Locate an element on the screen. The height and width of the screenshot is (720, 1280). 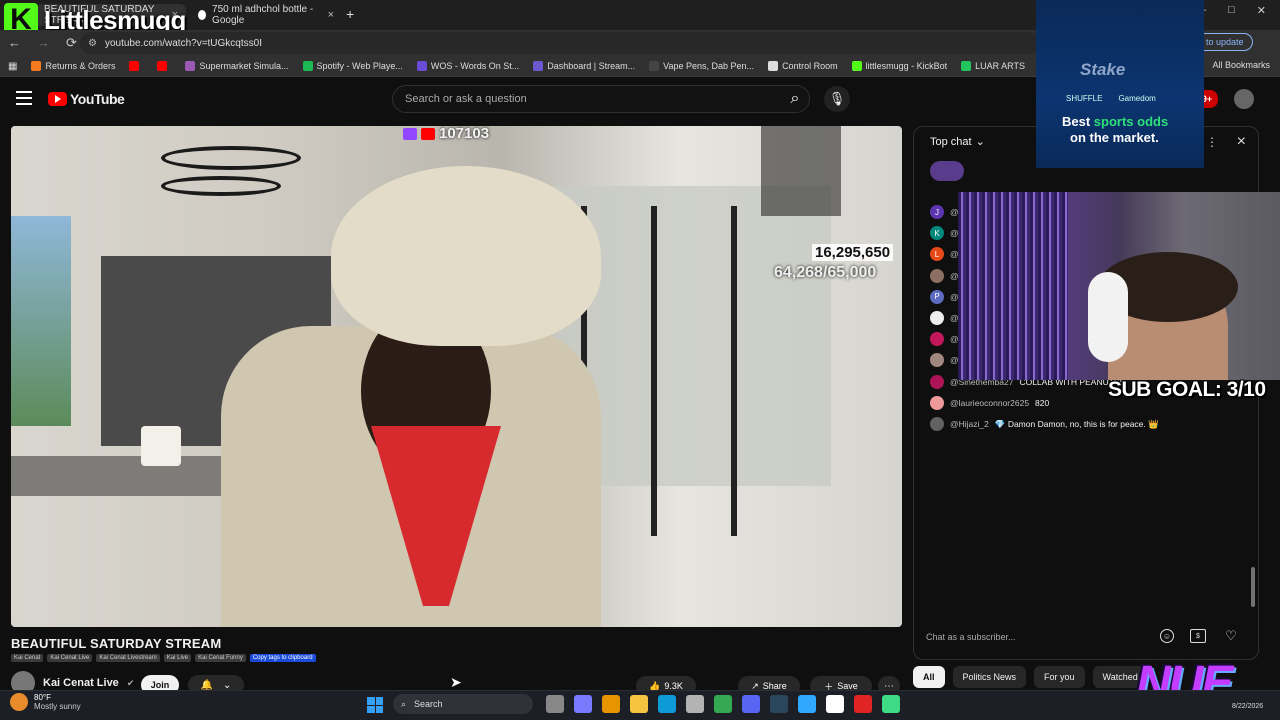
taskbar-search: ⌕ Search is located at coordinates (463, 704).